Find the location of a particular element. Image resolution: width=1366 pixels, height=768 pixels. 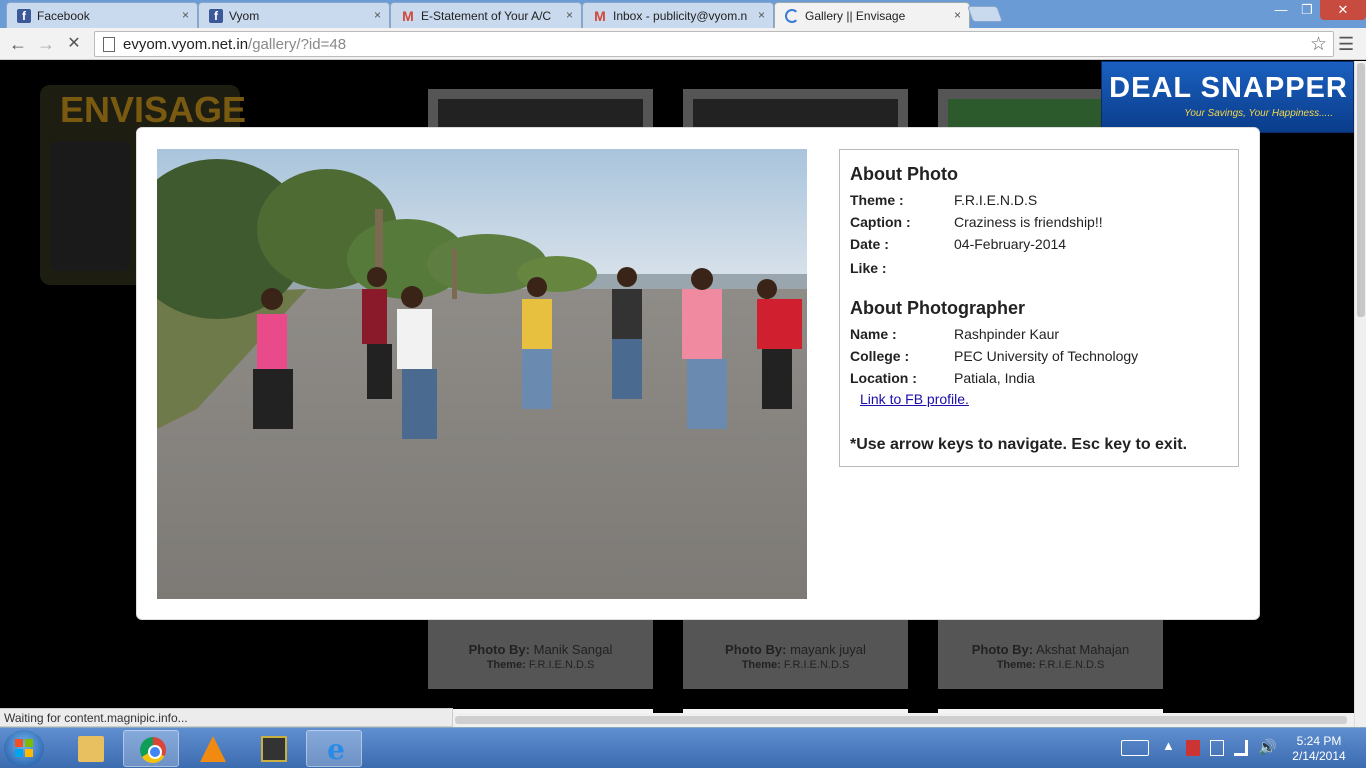

windows-taskbar: e ▲ 🔊 5:24 PM 2/14/2014 is located at coordinates (683, 747).